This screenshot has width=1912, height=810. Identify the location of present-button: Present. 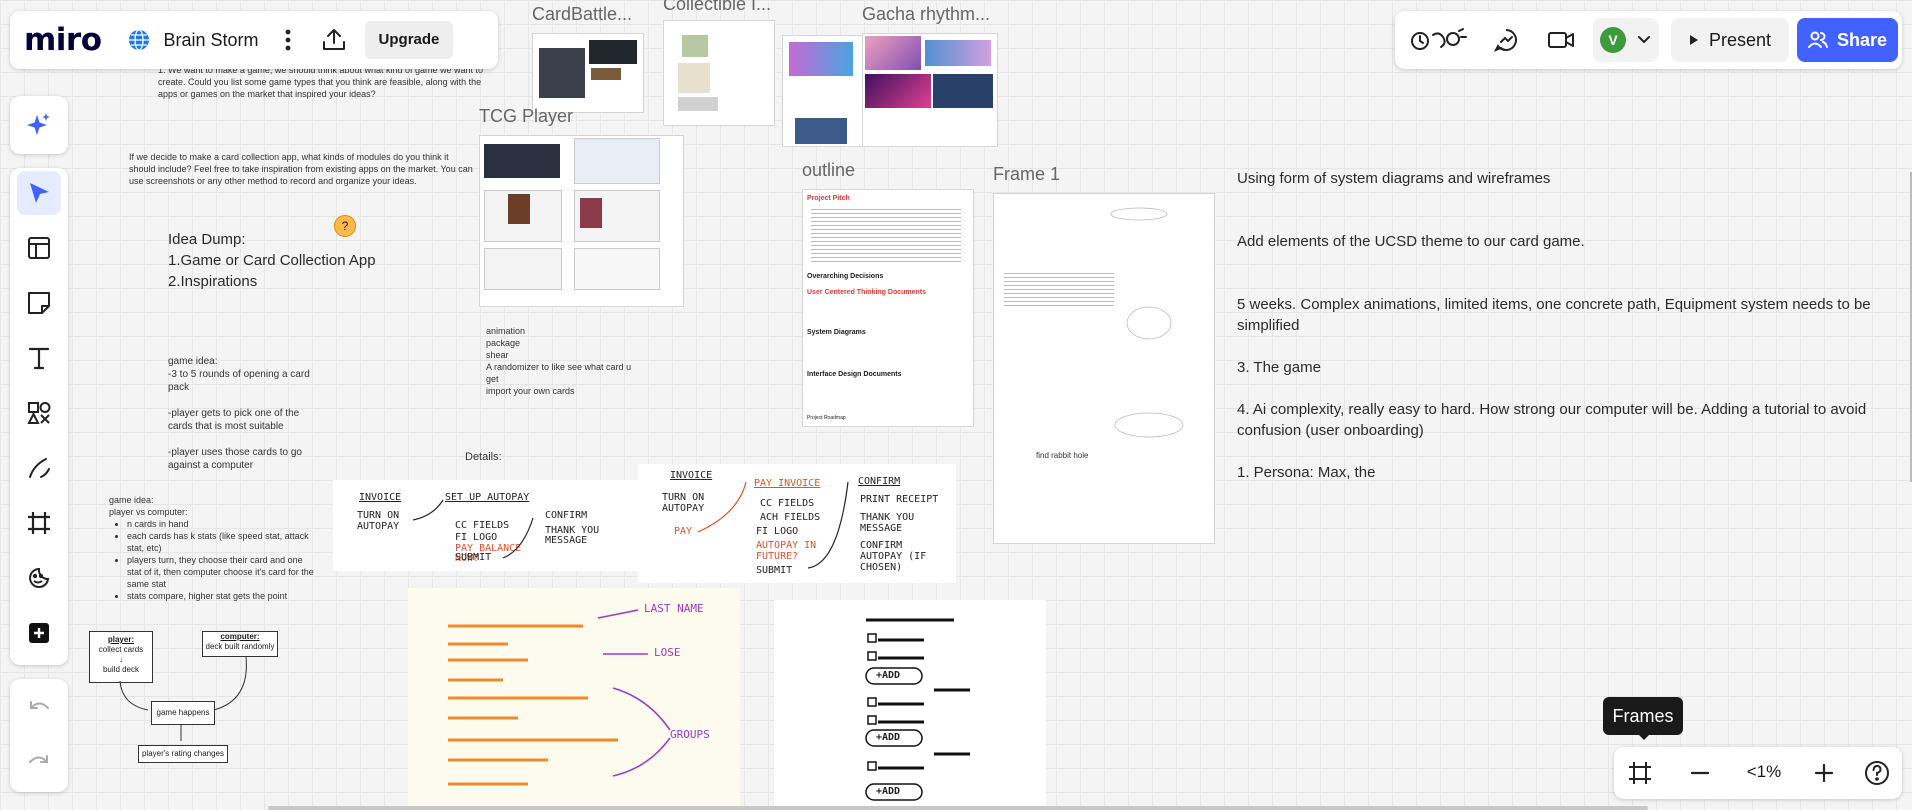
(1730, 40).